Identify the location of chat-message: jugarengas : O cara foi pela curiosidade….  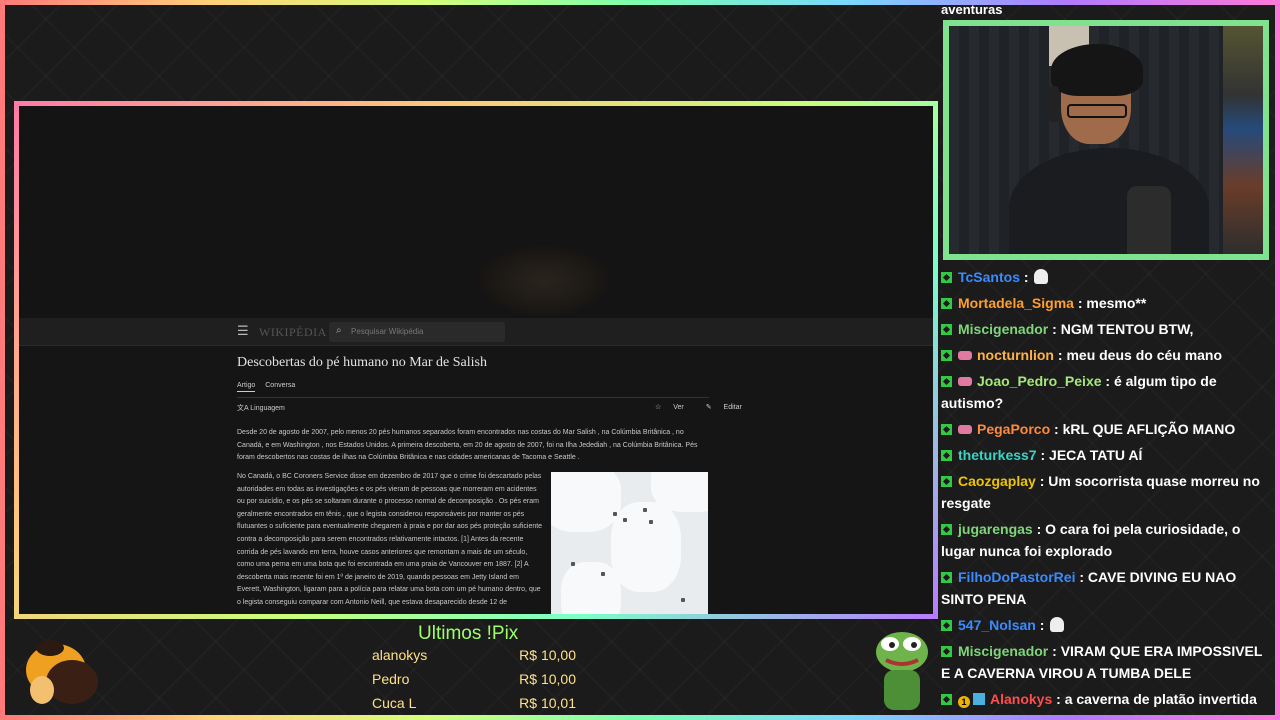
(1106, 540).